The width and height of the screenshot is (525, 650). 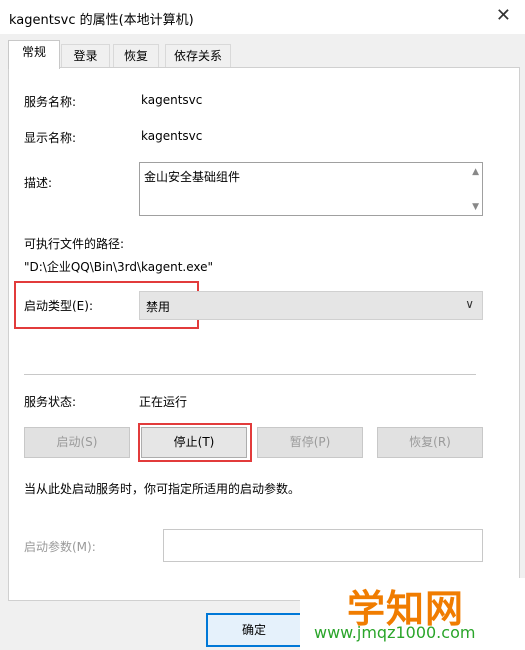 What do you see at coordinates (475, 172) in the screenshot?
I see `scroll-up-icon: ▲` at bounding box center [475, 172].